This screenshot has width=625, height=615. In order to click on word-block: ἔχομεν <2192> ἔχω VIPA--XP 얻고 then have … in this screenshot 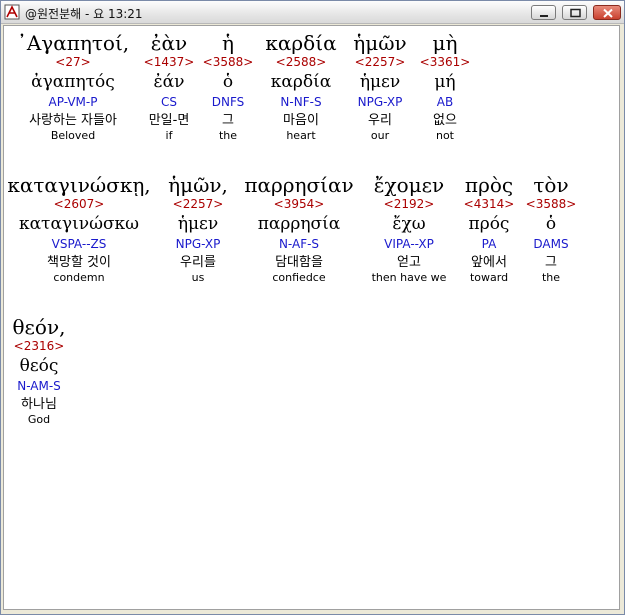, I will do `click(409, 229)`.